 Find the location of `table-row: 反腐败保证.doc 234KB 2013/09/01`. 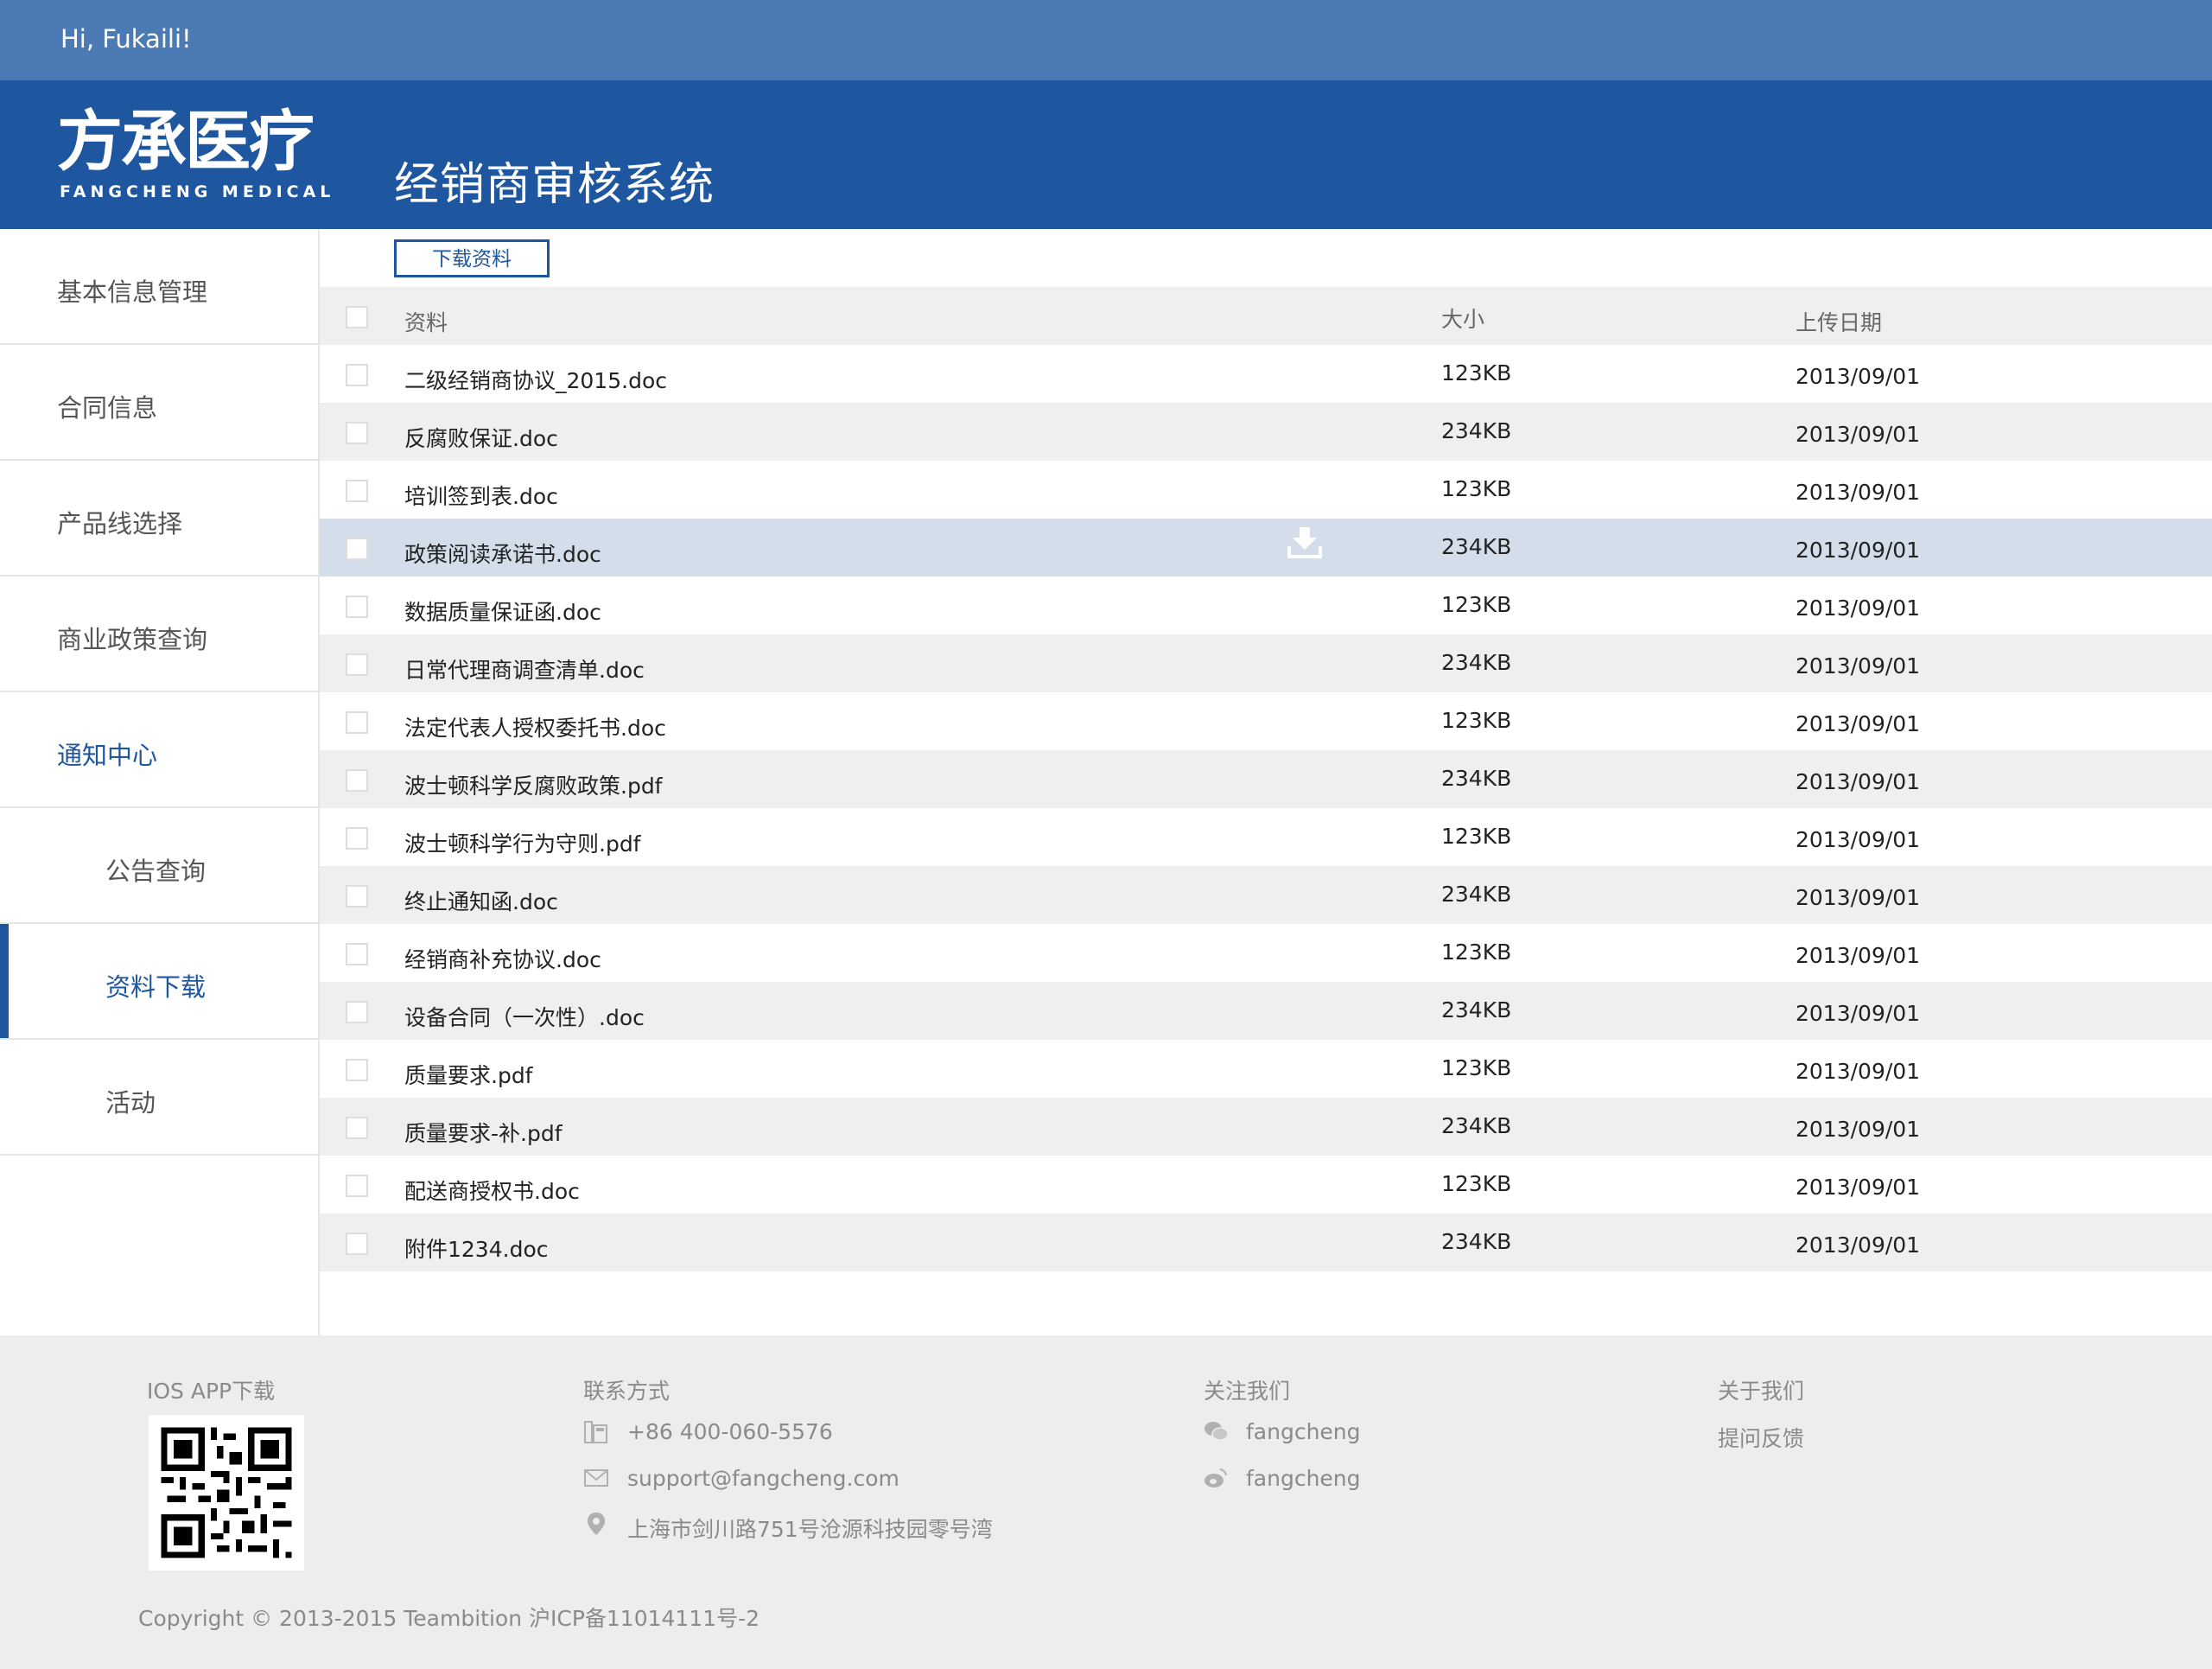

table-row: 反腐败保证.doc 234KB 2013/09/01 is located at coordinates (1266, 432).